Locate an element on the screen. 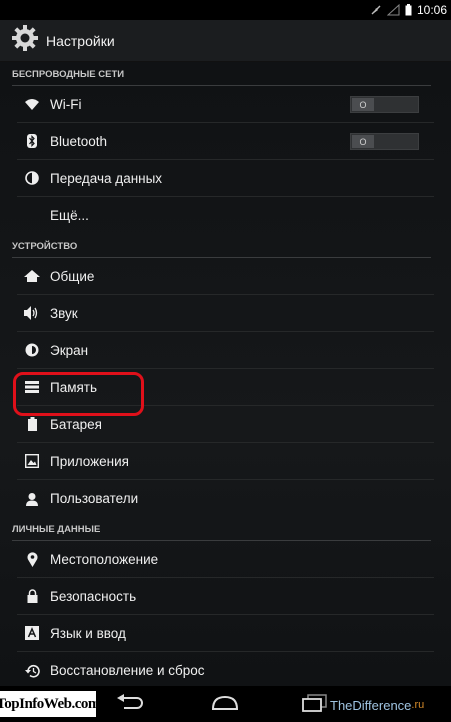 This screenshot has width=451, height=722. settings-item-label: Общие is located at coordinates (72, 276).